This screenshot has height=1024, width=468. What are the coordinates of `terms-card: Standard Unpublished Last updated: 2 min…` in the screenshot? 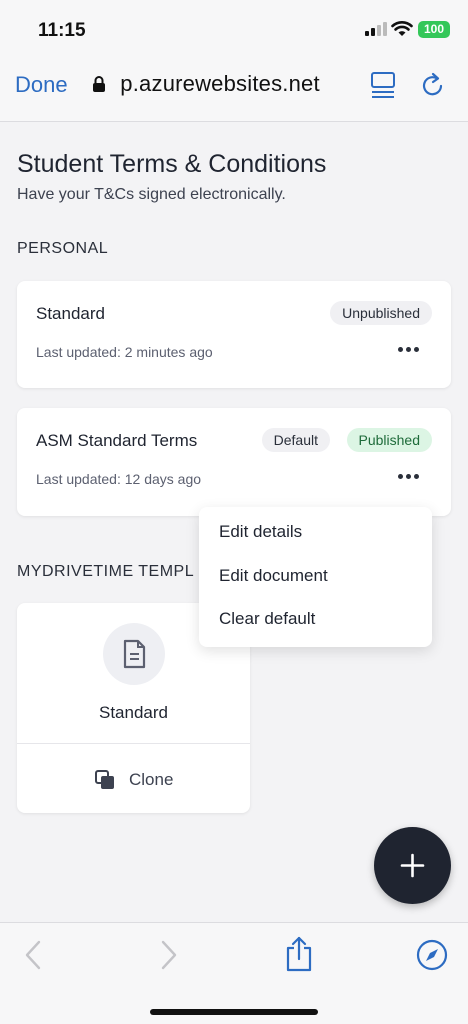 It's located at (234, 334).